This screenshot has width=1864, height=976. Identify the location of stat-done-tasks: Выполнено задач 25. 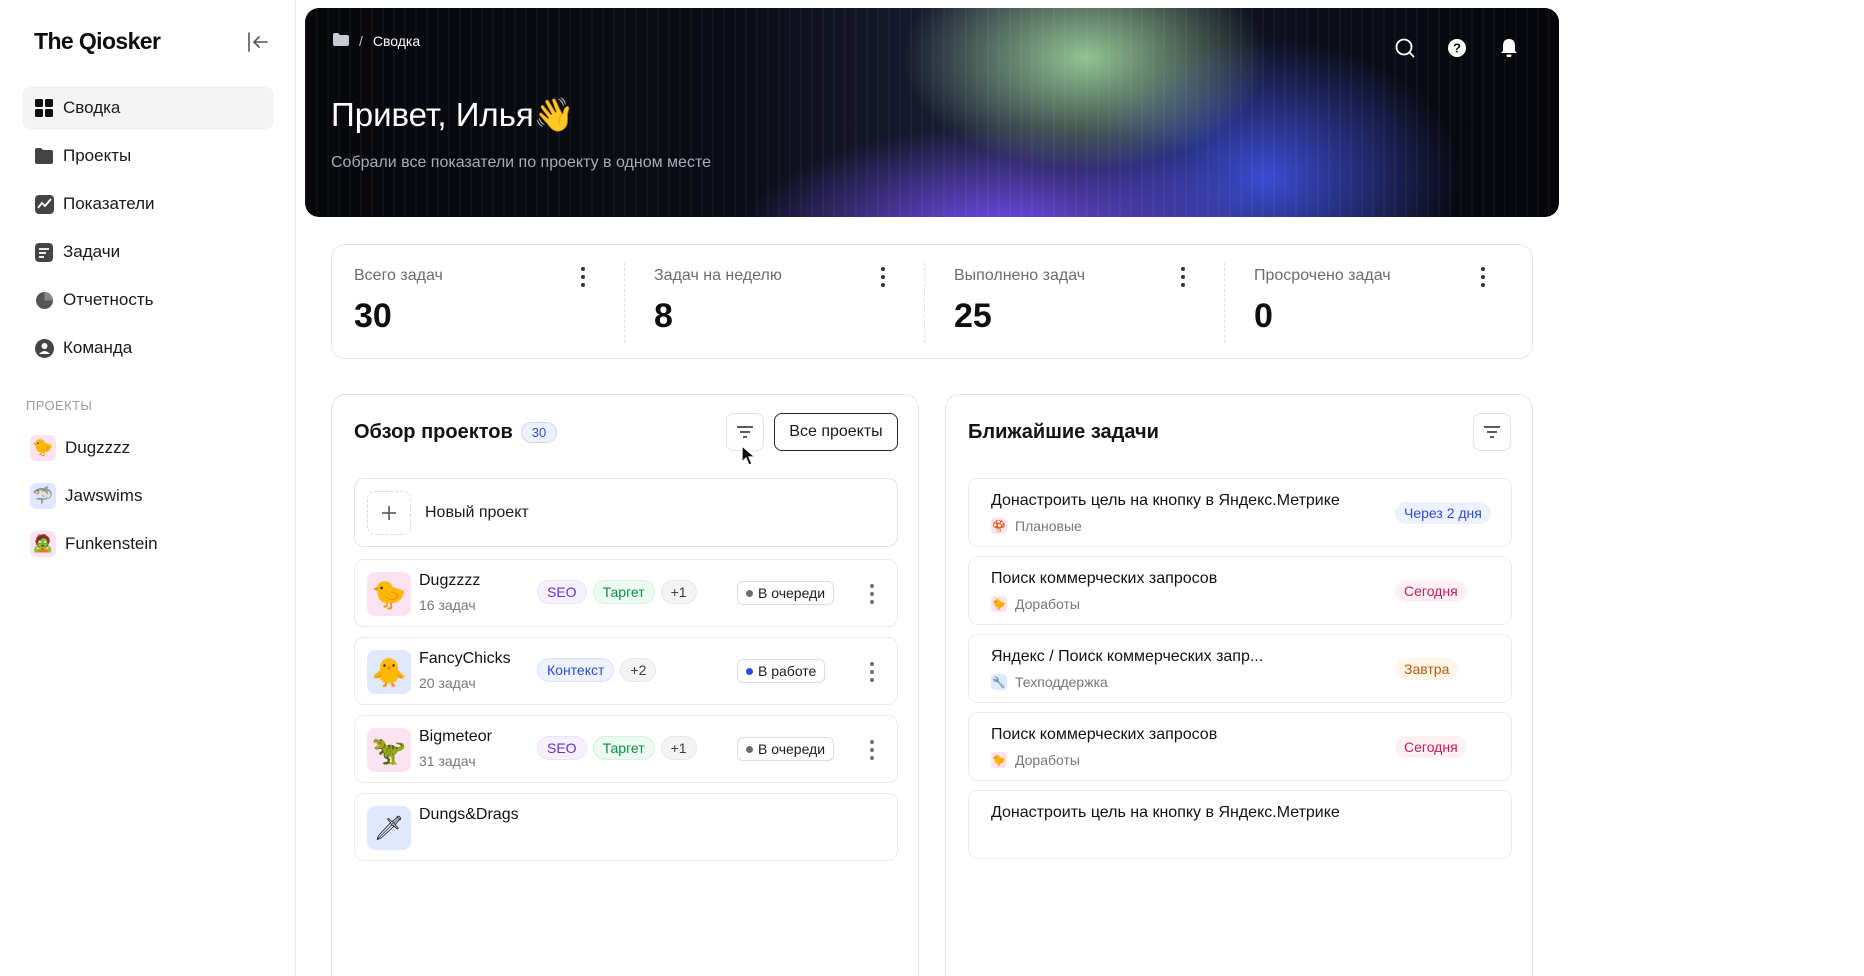
(1078, 301).